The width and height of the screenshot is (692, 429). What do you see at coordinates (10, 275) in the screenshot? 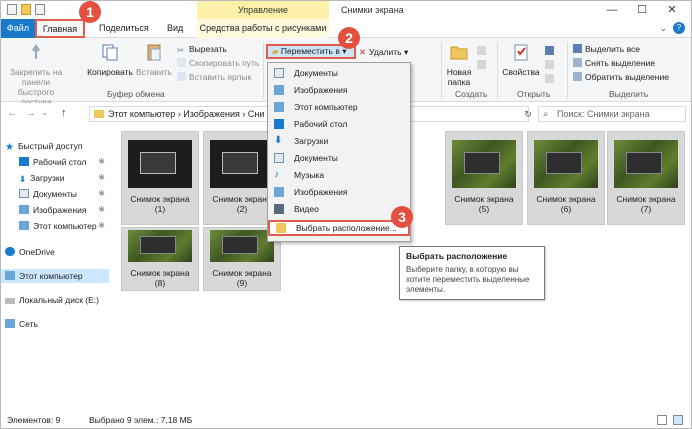
I see `computer-icon` at bounding box center [10, 275].